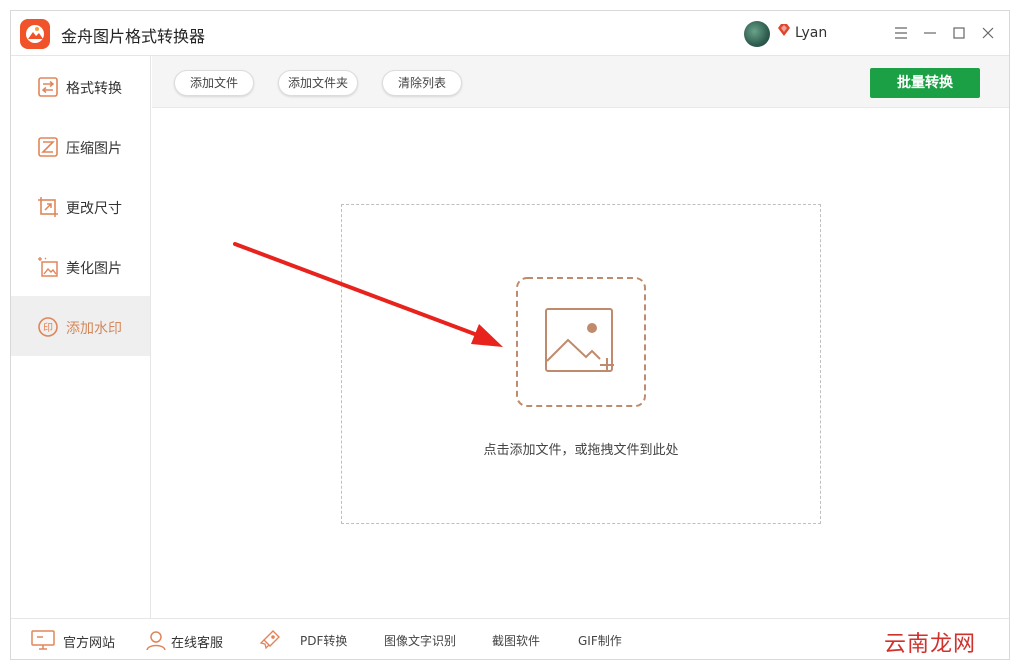 The height and width of the screenshot is (670, 1020). I want to click on avatar, so click(757, 34).